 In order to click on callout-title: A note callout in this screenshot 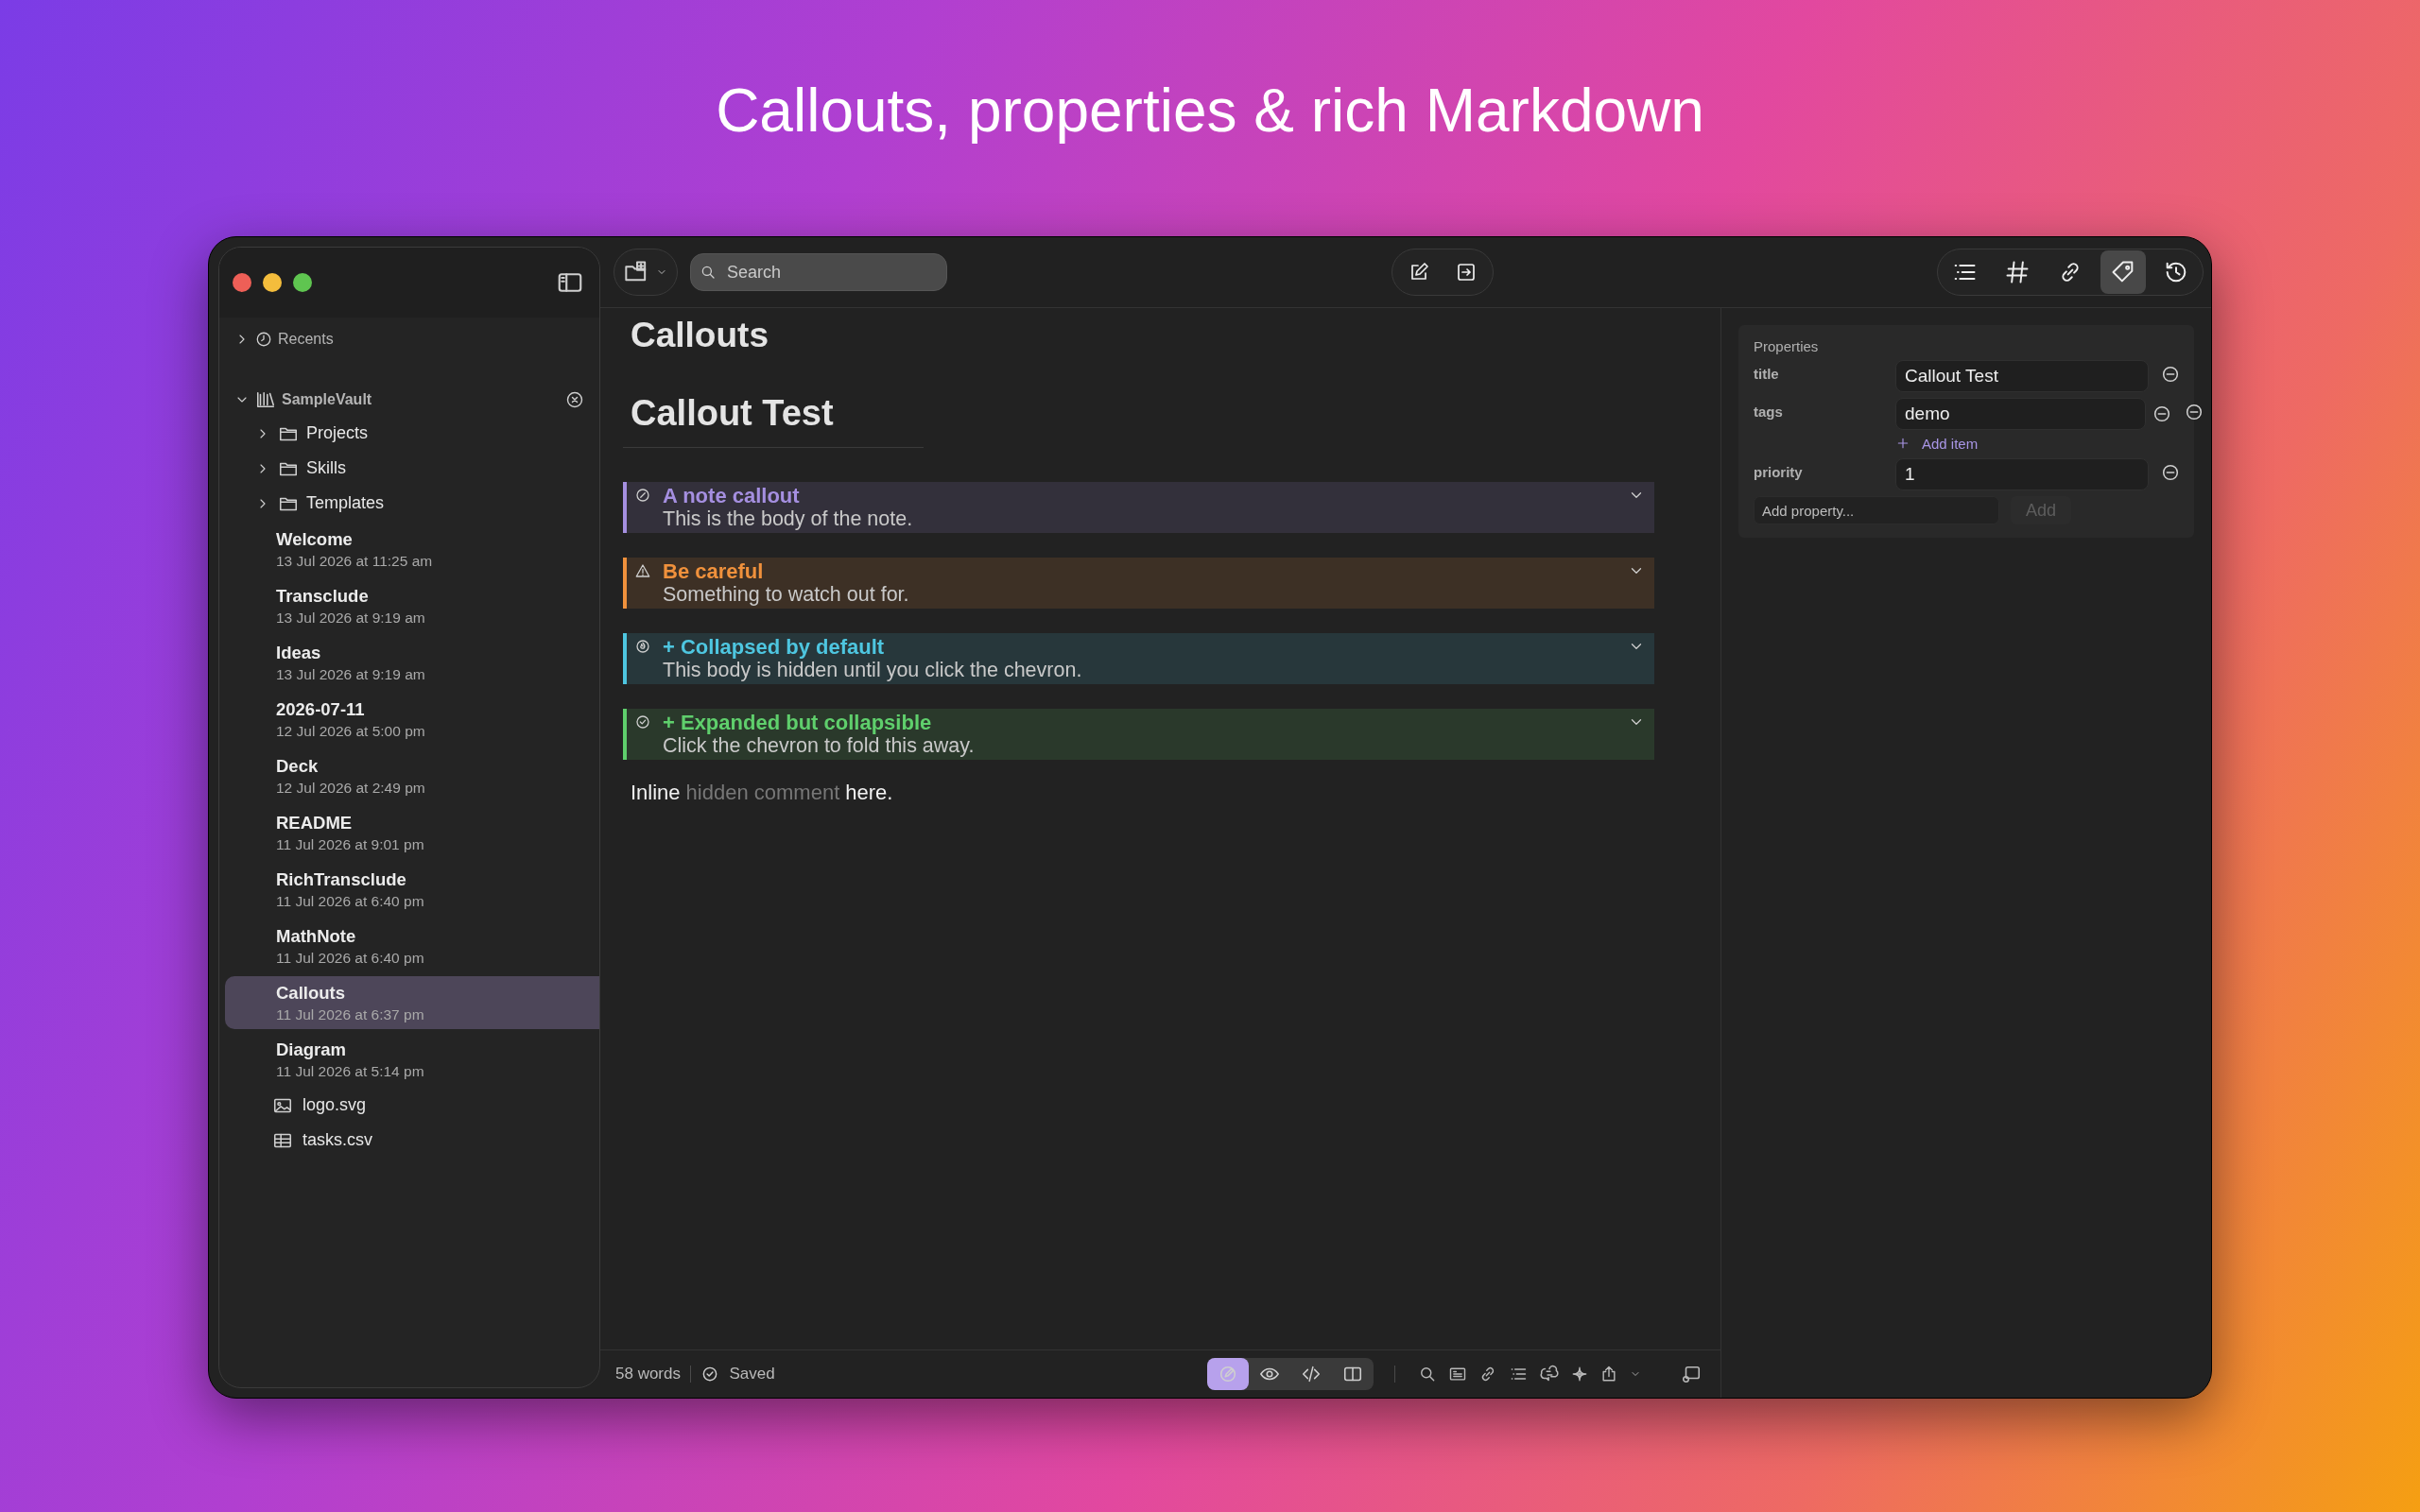, I will do `click(732, 495)`.